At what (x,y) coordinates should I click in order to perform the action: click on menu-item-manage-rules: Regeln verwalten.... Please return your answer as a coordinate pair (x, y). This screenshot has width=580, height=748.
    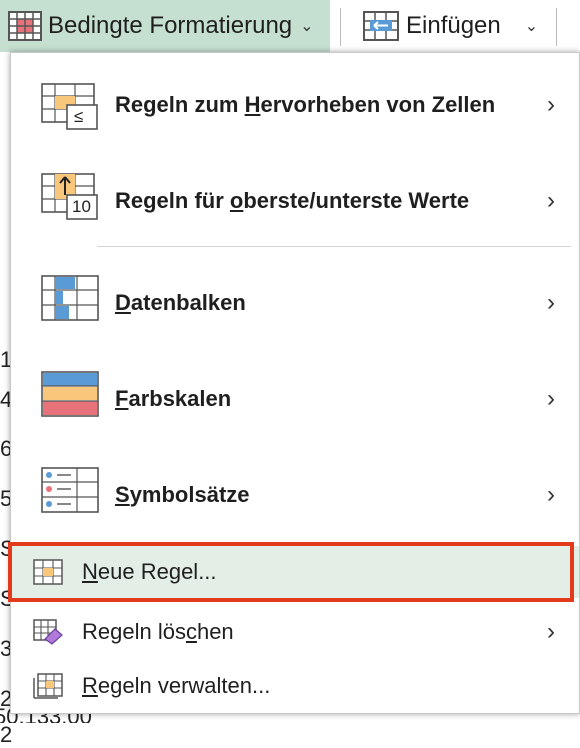
    Looking at the image, I should click on (295, 686).